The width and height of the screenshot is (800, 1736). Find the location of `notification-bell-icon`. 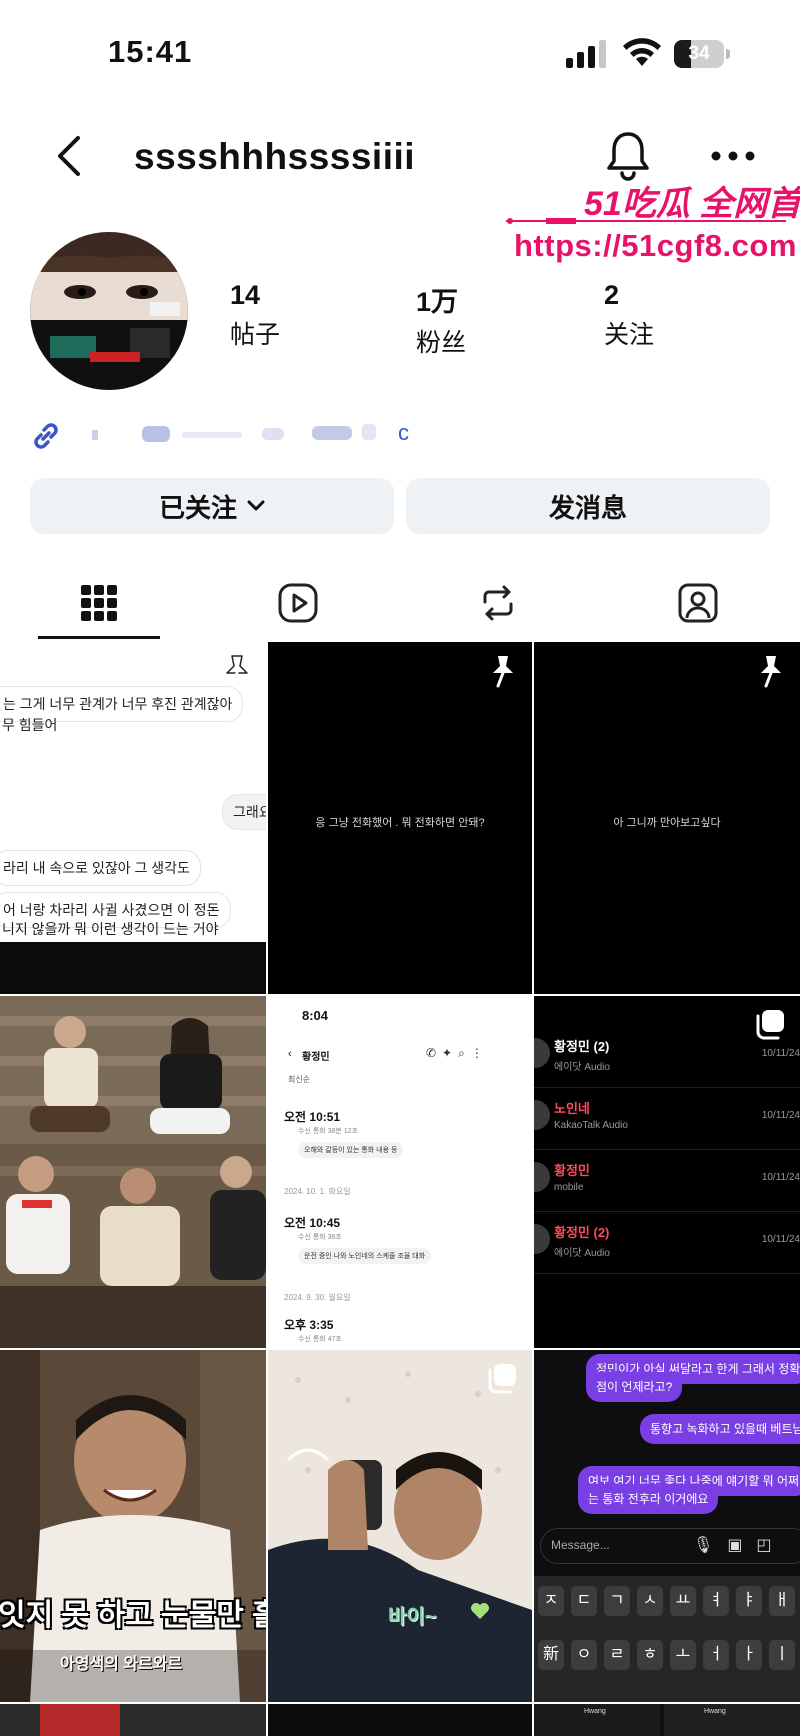

notification-bell-icon is located at coordinates (628, 156).